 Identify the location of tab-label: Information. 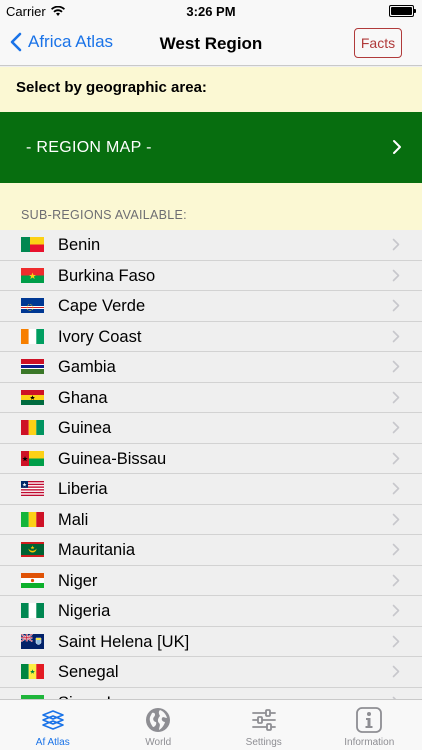
(369, 742).